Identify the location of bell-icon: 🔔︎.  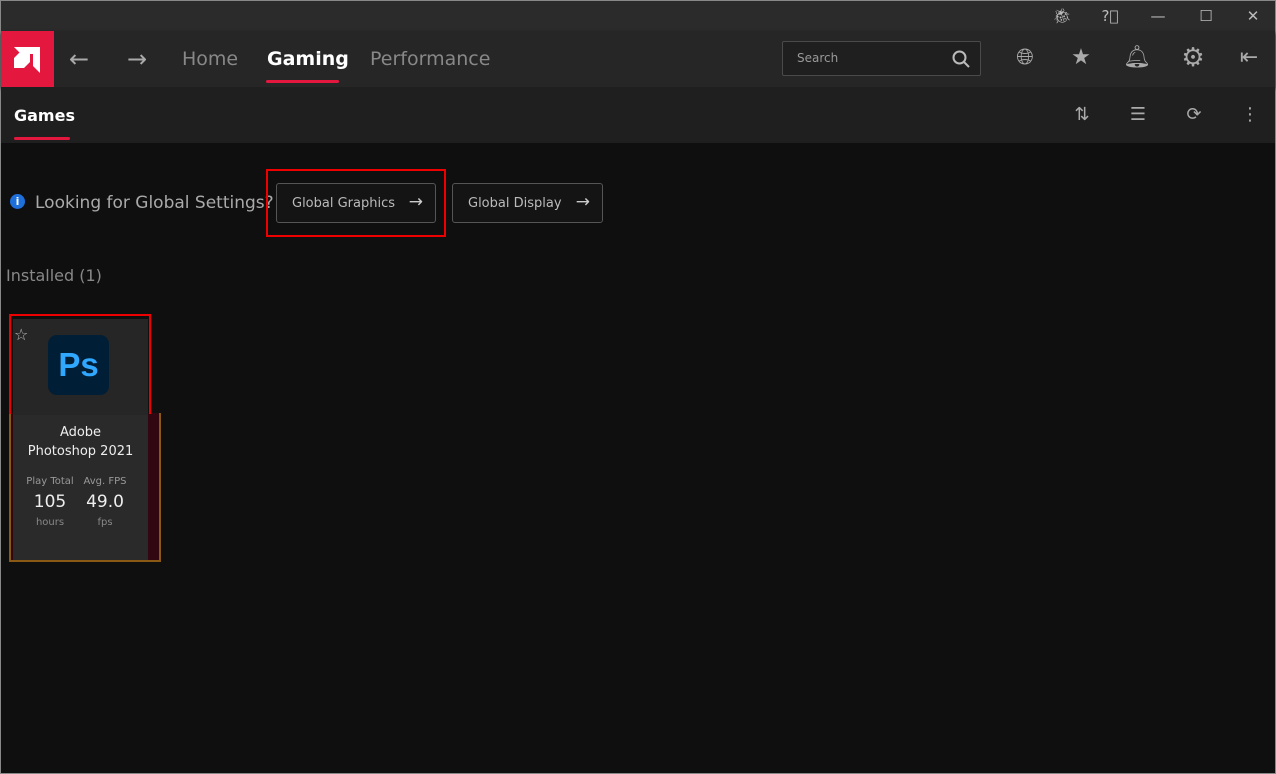
(1137, 58).